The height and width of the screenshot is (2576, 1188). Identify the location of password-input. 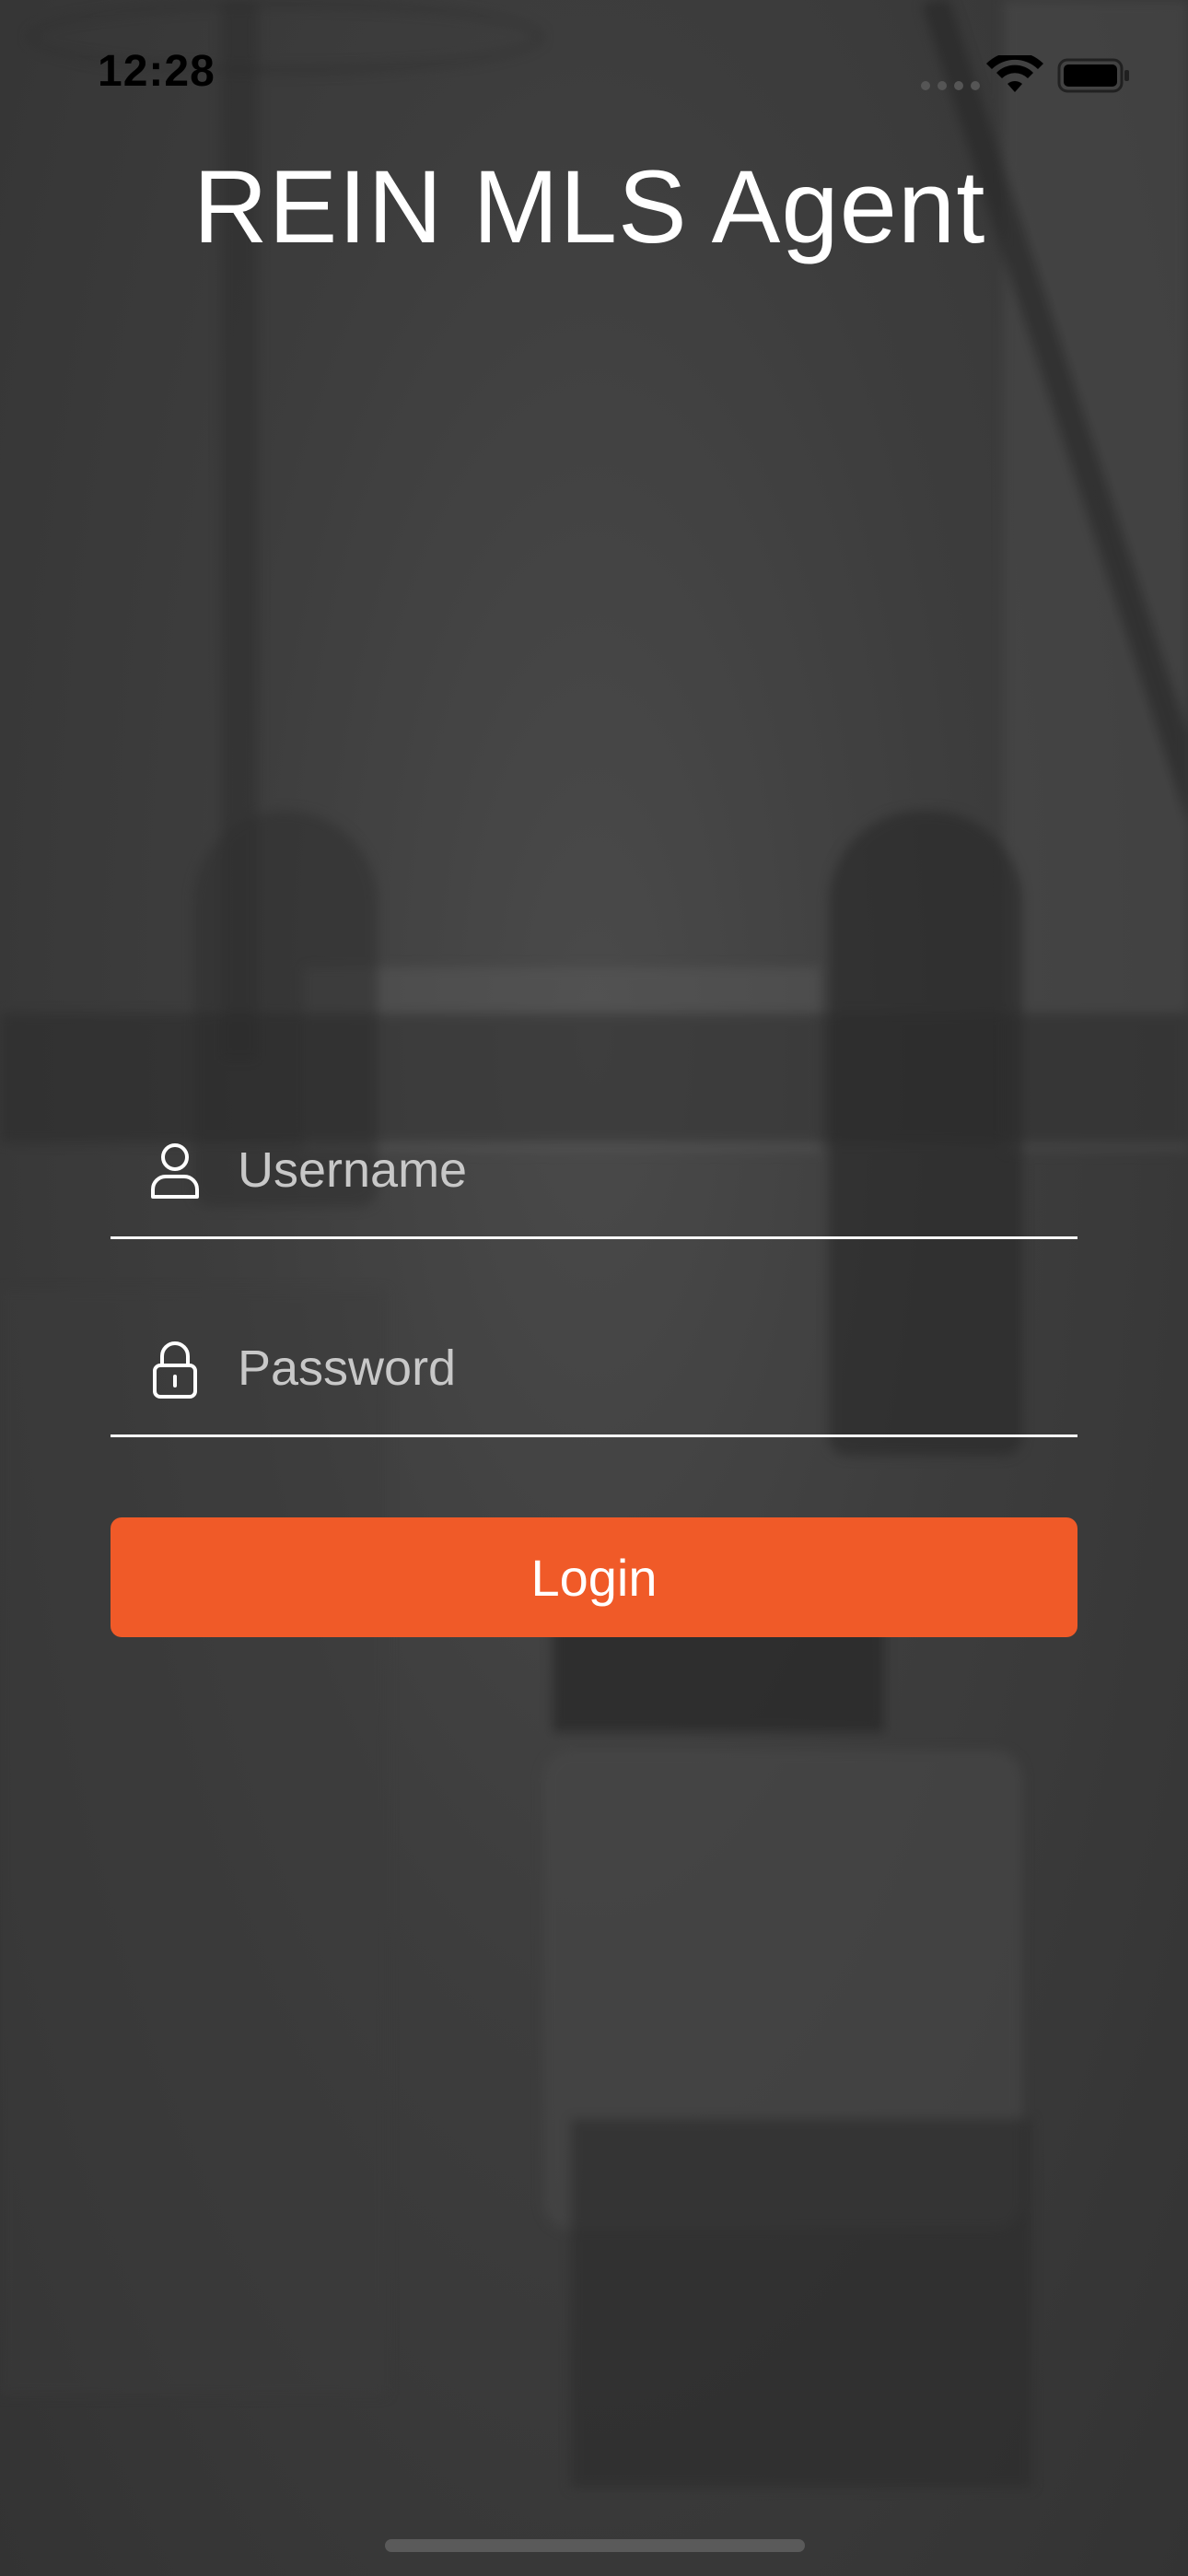
(643, 1368).